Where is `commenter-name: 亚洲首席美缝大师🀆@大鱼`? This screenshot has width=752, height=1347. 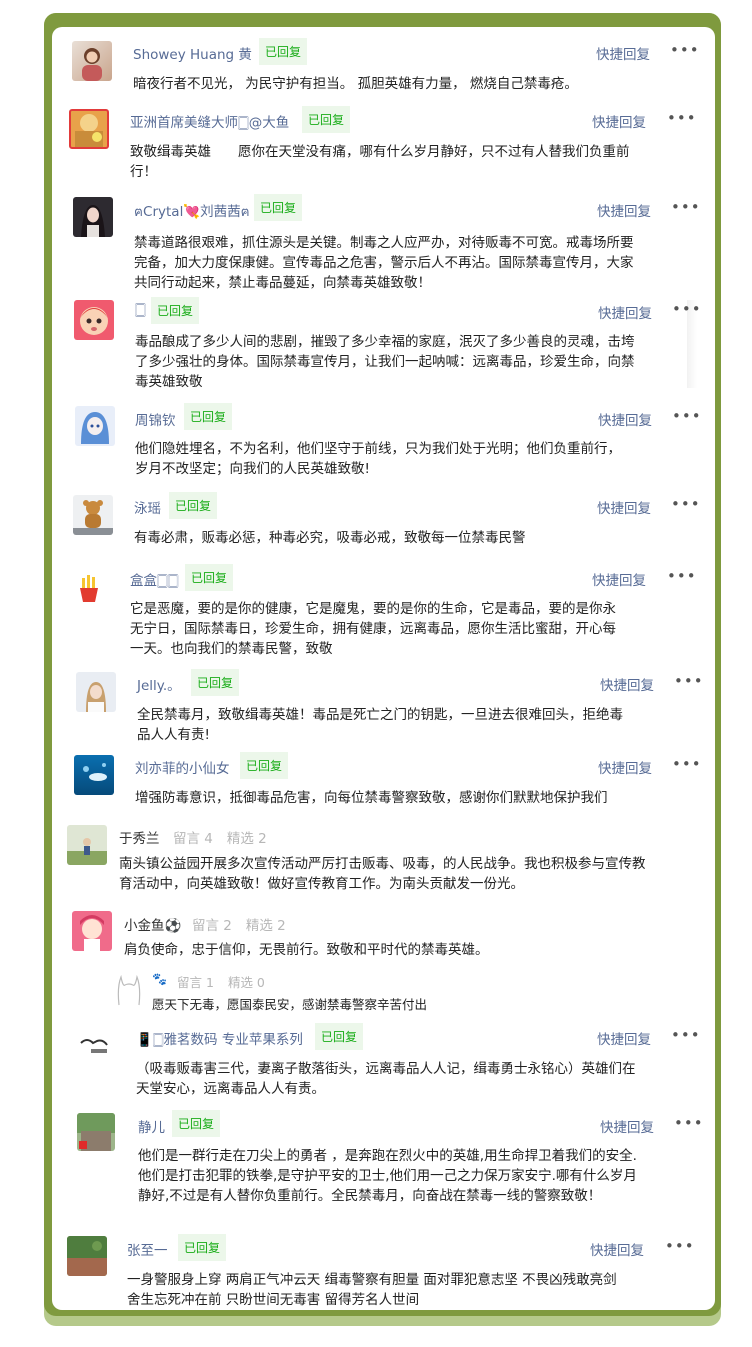
commenter-name: 亚洲首席美缝大师🀆@大鱼 is located at coordinates (209, 121).